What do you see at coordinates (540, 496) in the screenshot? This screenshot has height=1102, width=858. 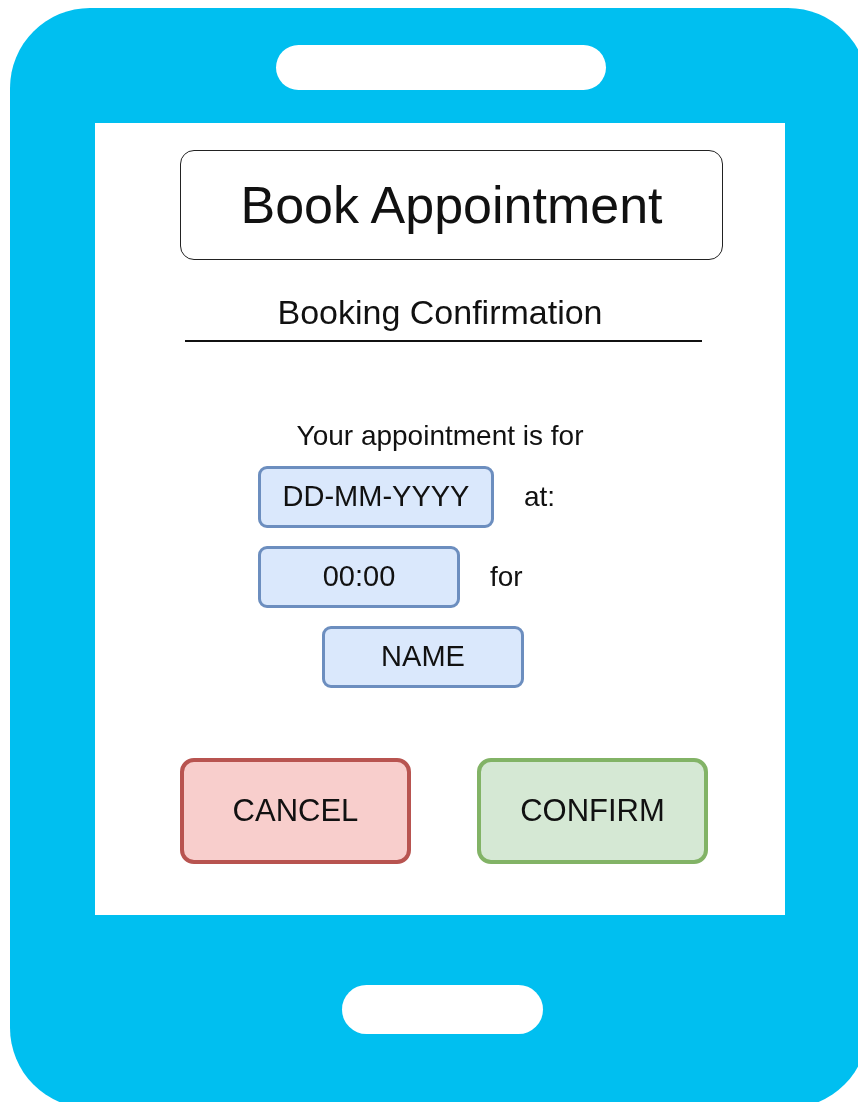 I see `field-label: at:` at bounding box center [540, 496].